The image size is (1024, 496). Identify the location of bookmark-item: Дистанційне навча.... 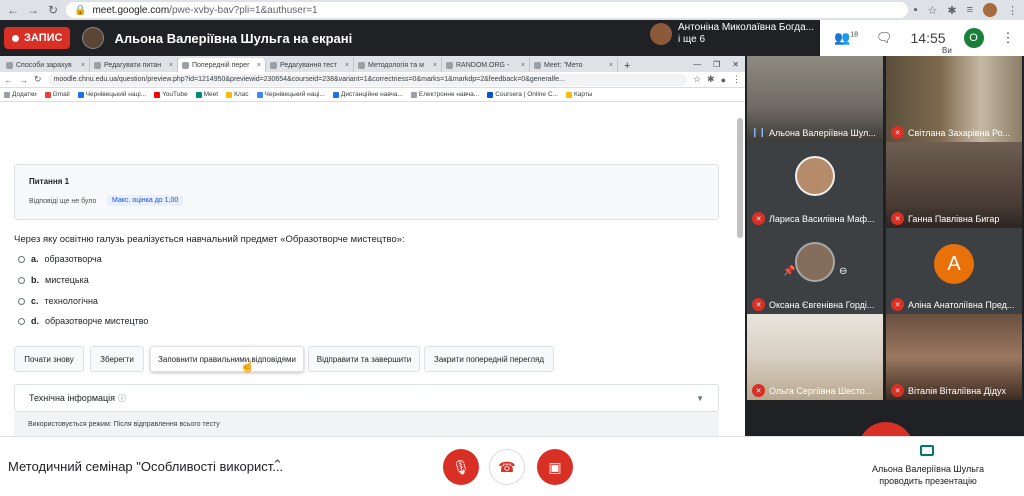
(367, 94).